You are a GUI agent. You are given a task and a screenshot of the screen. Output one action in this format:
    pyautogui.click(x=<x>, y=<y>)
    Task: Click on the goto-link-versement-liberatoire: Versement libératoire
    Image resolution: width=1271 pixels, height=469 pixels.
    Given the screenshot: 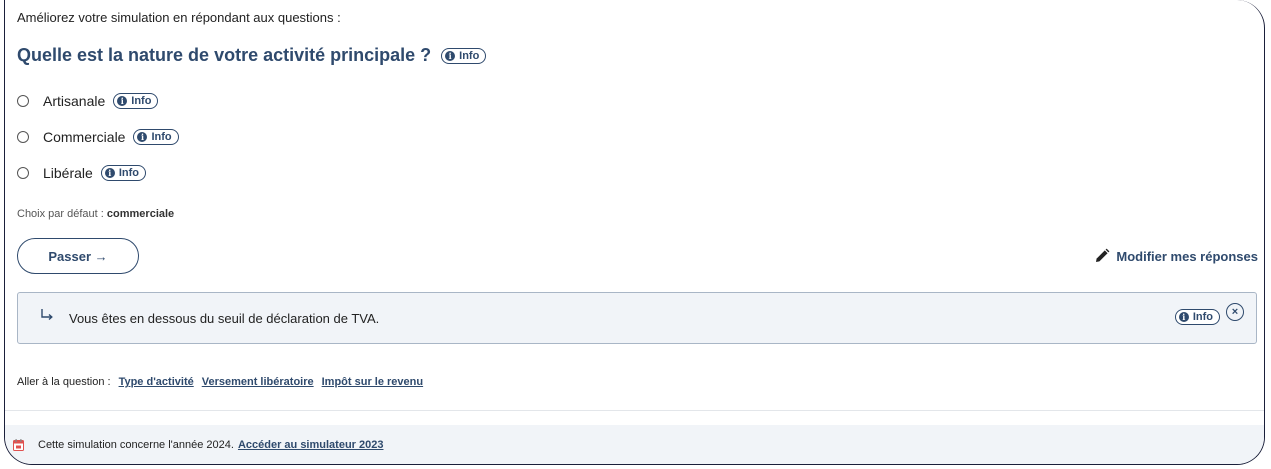 What is the action you would take?
    pyautogui.click(x=258, y=382)
    